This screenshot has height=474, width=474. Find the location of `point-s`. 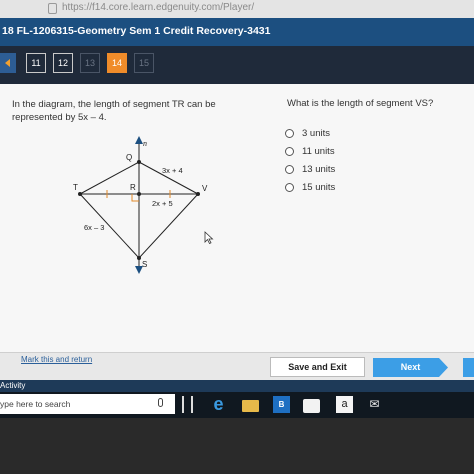

point-s is located at coordinates (139, 258).